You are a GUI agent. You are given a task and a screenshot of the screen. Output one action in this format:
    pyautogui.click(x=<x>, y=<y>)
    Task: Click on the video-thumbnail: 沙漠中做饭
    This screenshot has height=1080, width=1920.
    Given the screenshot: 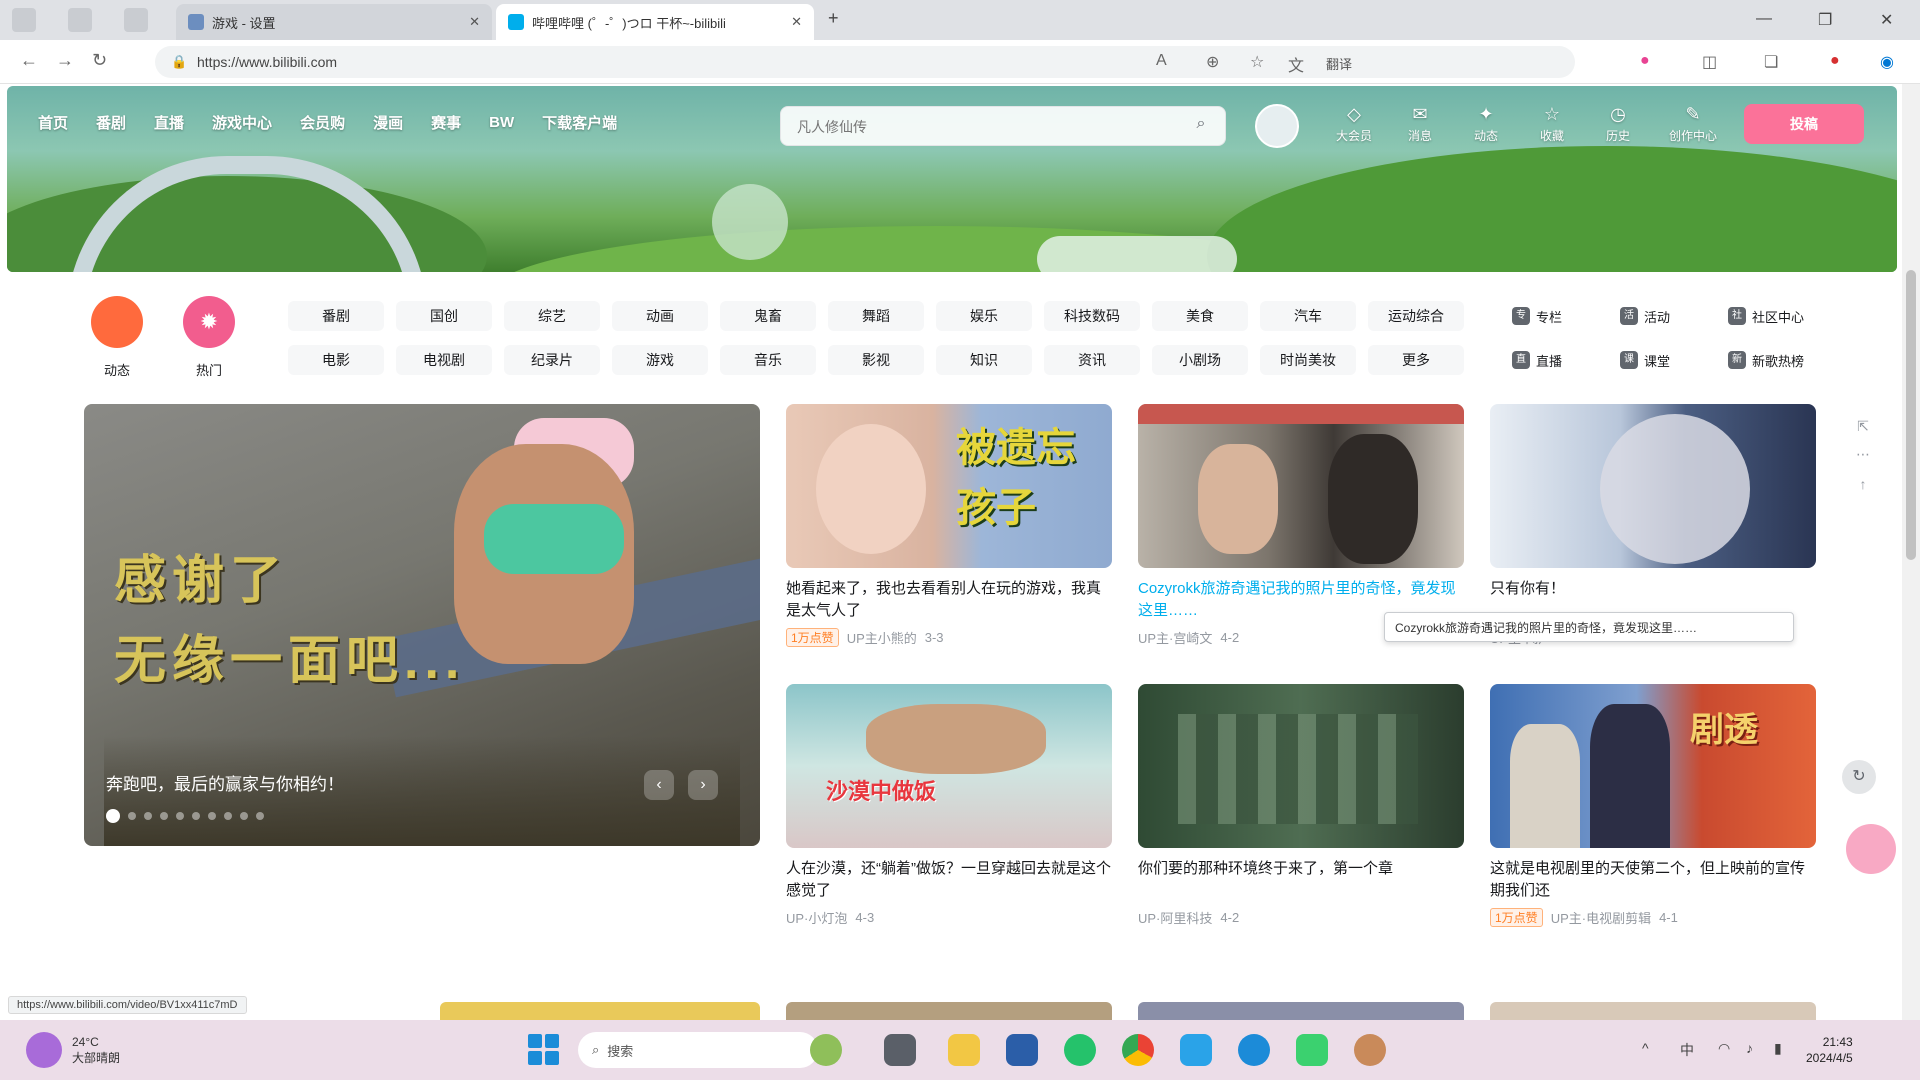 What is the action you would take?
    pyautogui.click(x=949, y=766)
    